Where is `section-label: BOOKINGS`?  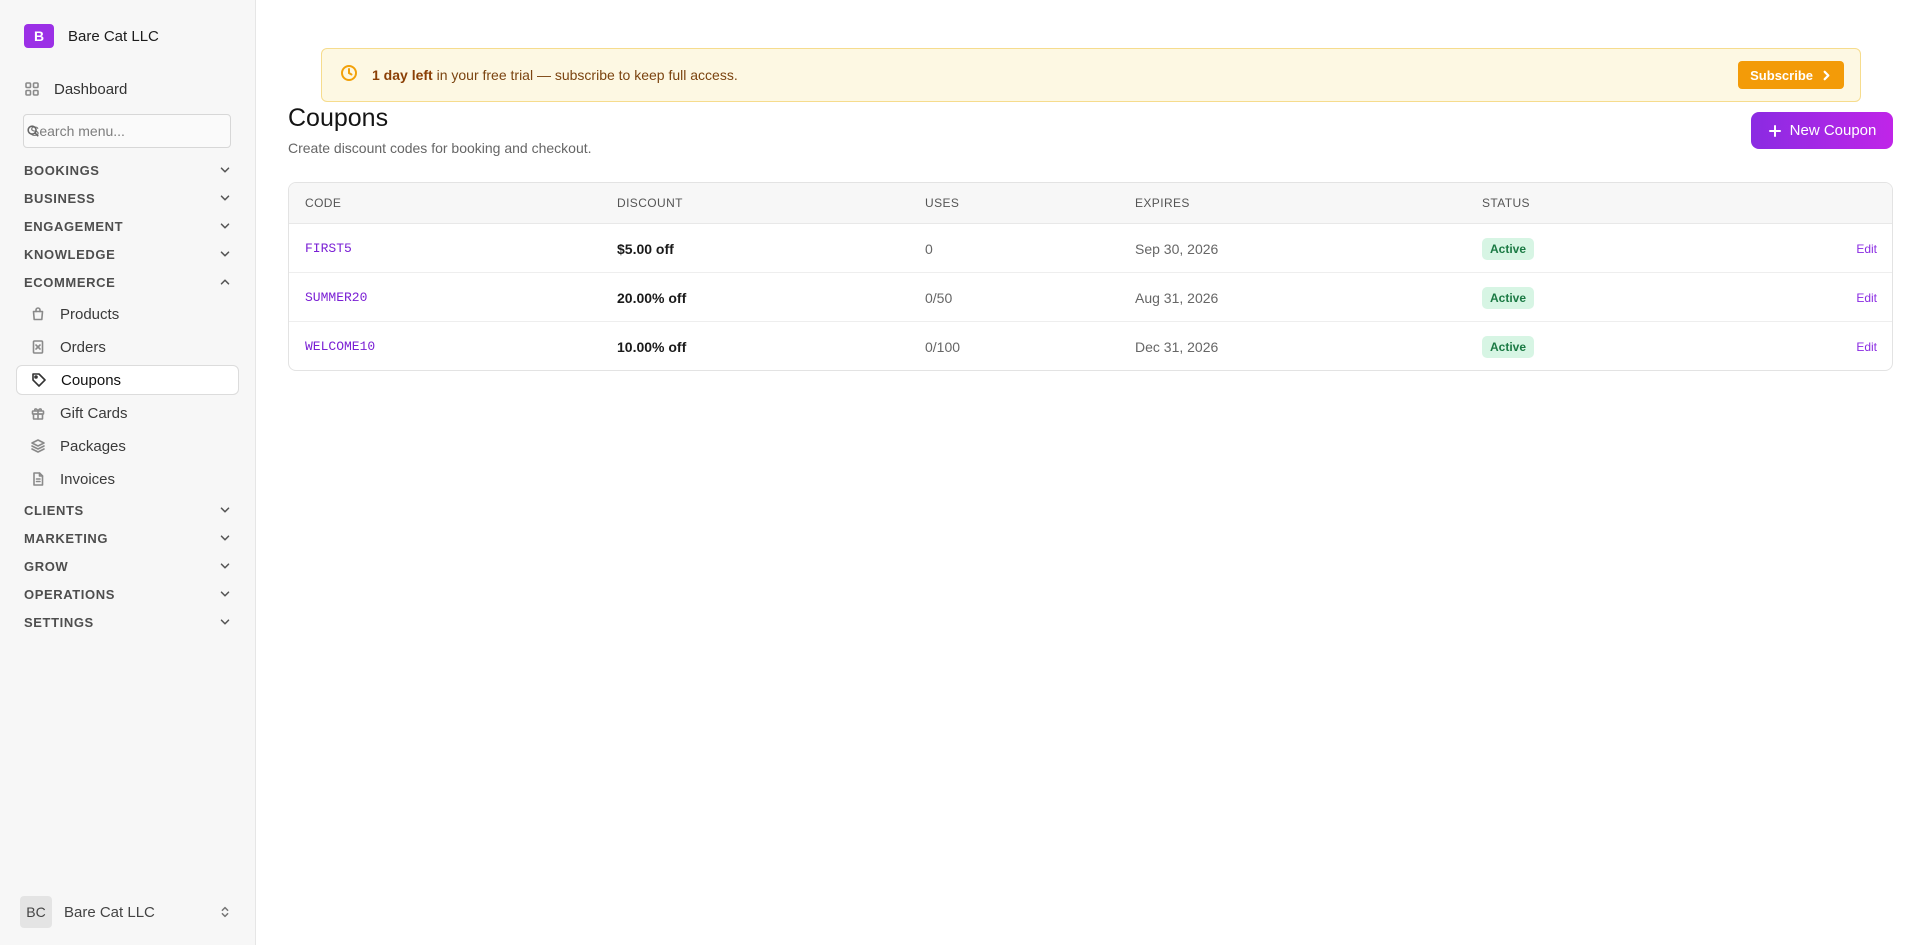 section-label: BOOKINGS is located at coordinates (62, 170).